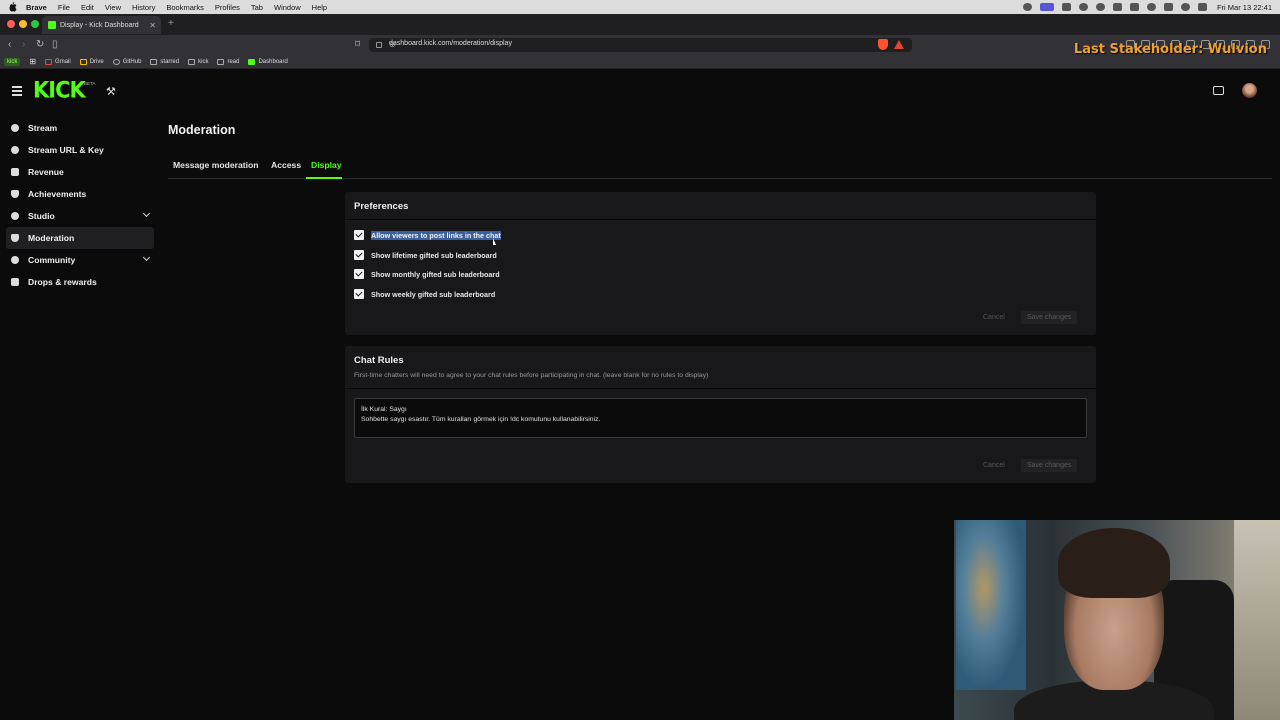  Describe the element at coordinates (427, 235) in the screenshot. I see `allow-links-checkbox-row: Allow viewers to post links in the chat` at that location.